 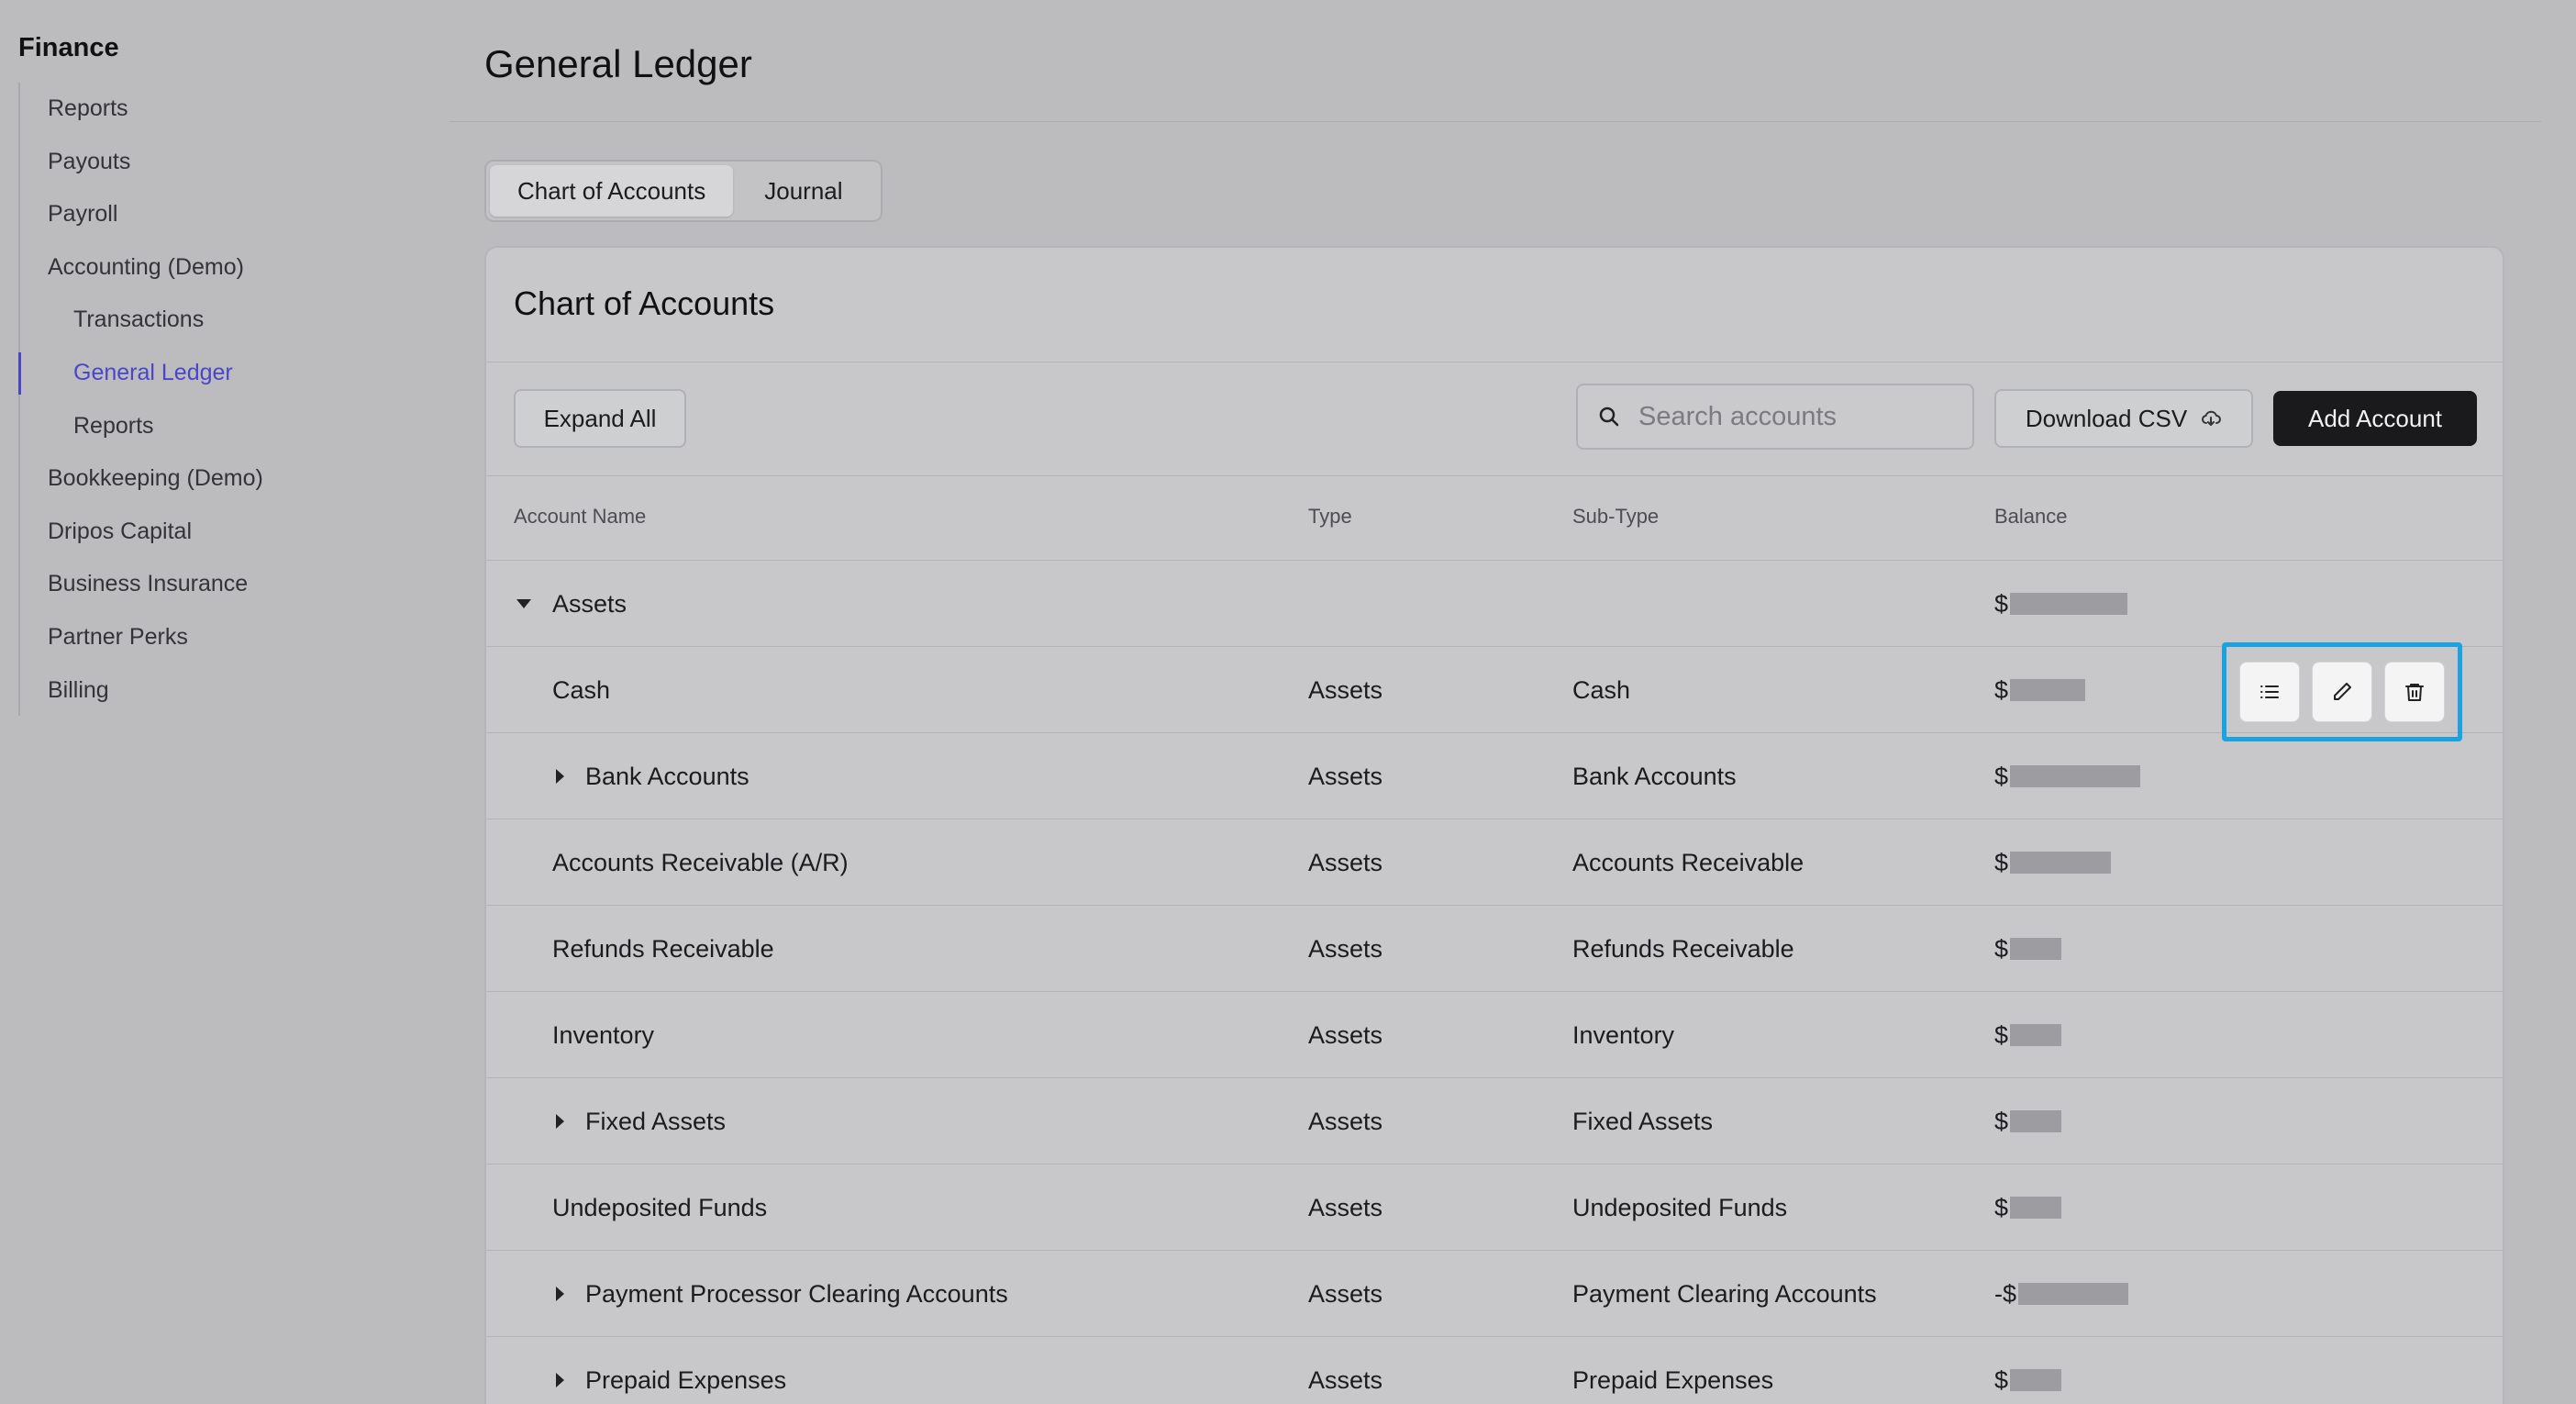 What do you see at coordinates (1330, 517) in the screenshot?
I see `column-header-type: Type` at bounding box center [1330, 517].